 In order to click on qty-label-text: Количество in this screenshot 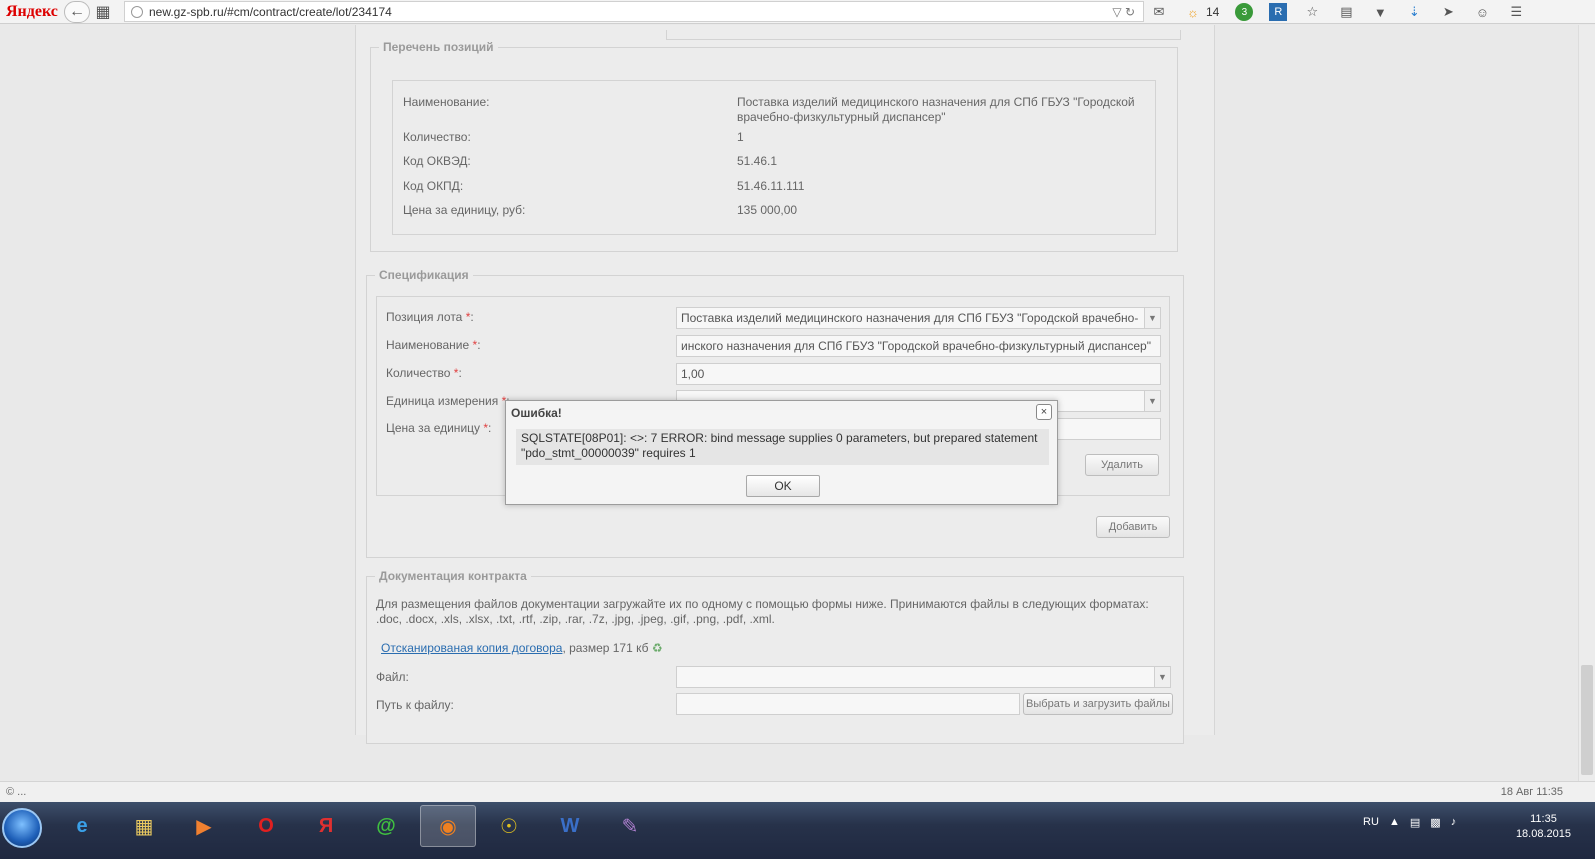, I will do `click(418, 373)`.